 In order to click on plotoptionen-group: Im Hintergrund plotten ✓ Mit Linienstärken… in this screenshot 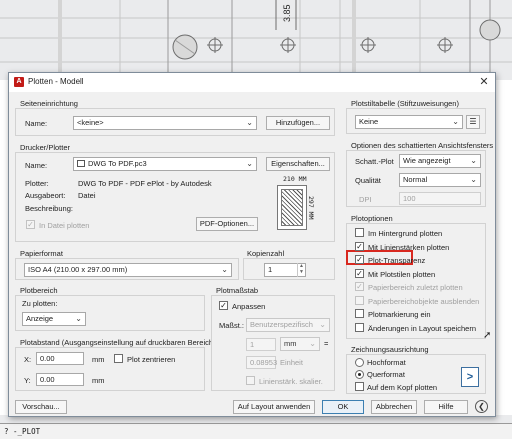, I will do `click(416, 281)`.